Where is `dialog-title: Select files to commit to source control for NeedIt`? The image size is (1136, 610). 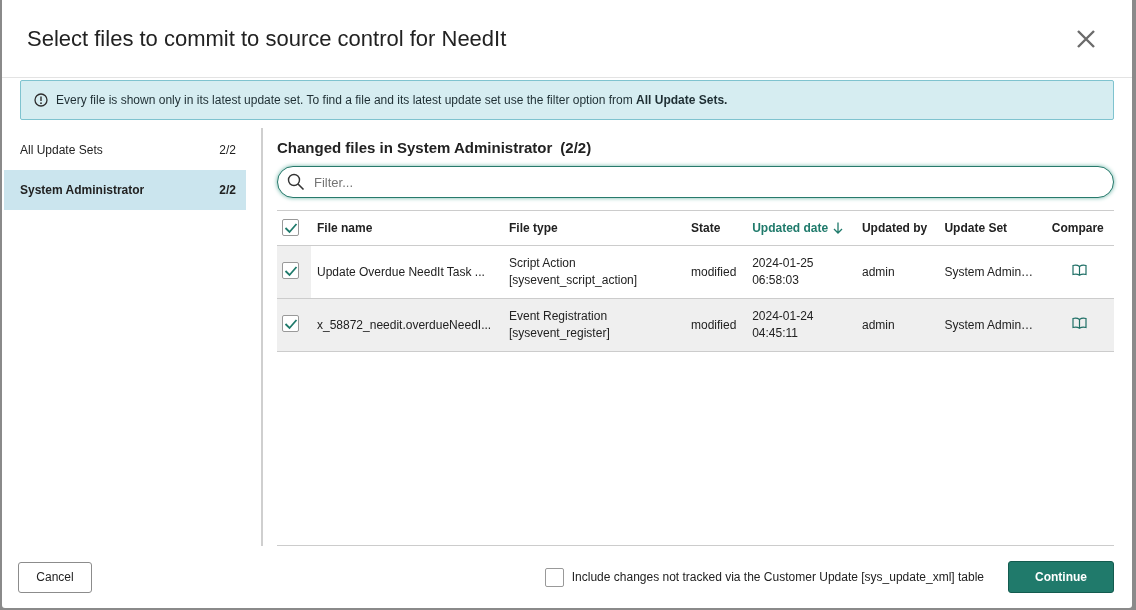 dialog-title: Select files to commit to source control for NeedIt is located at coordinates (267, 38).